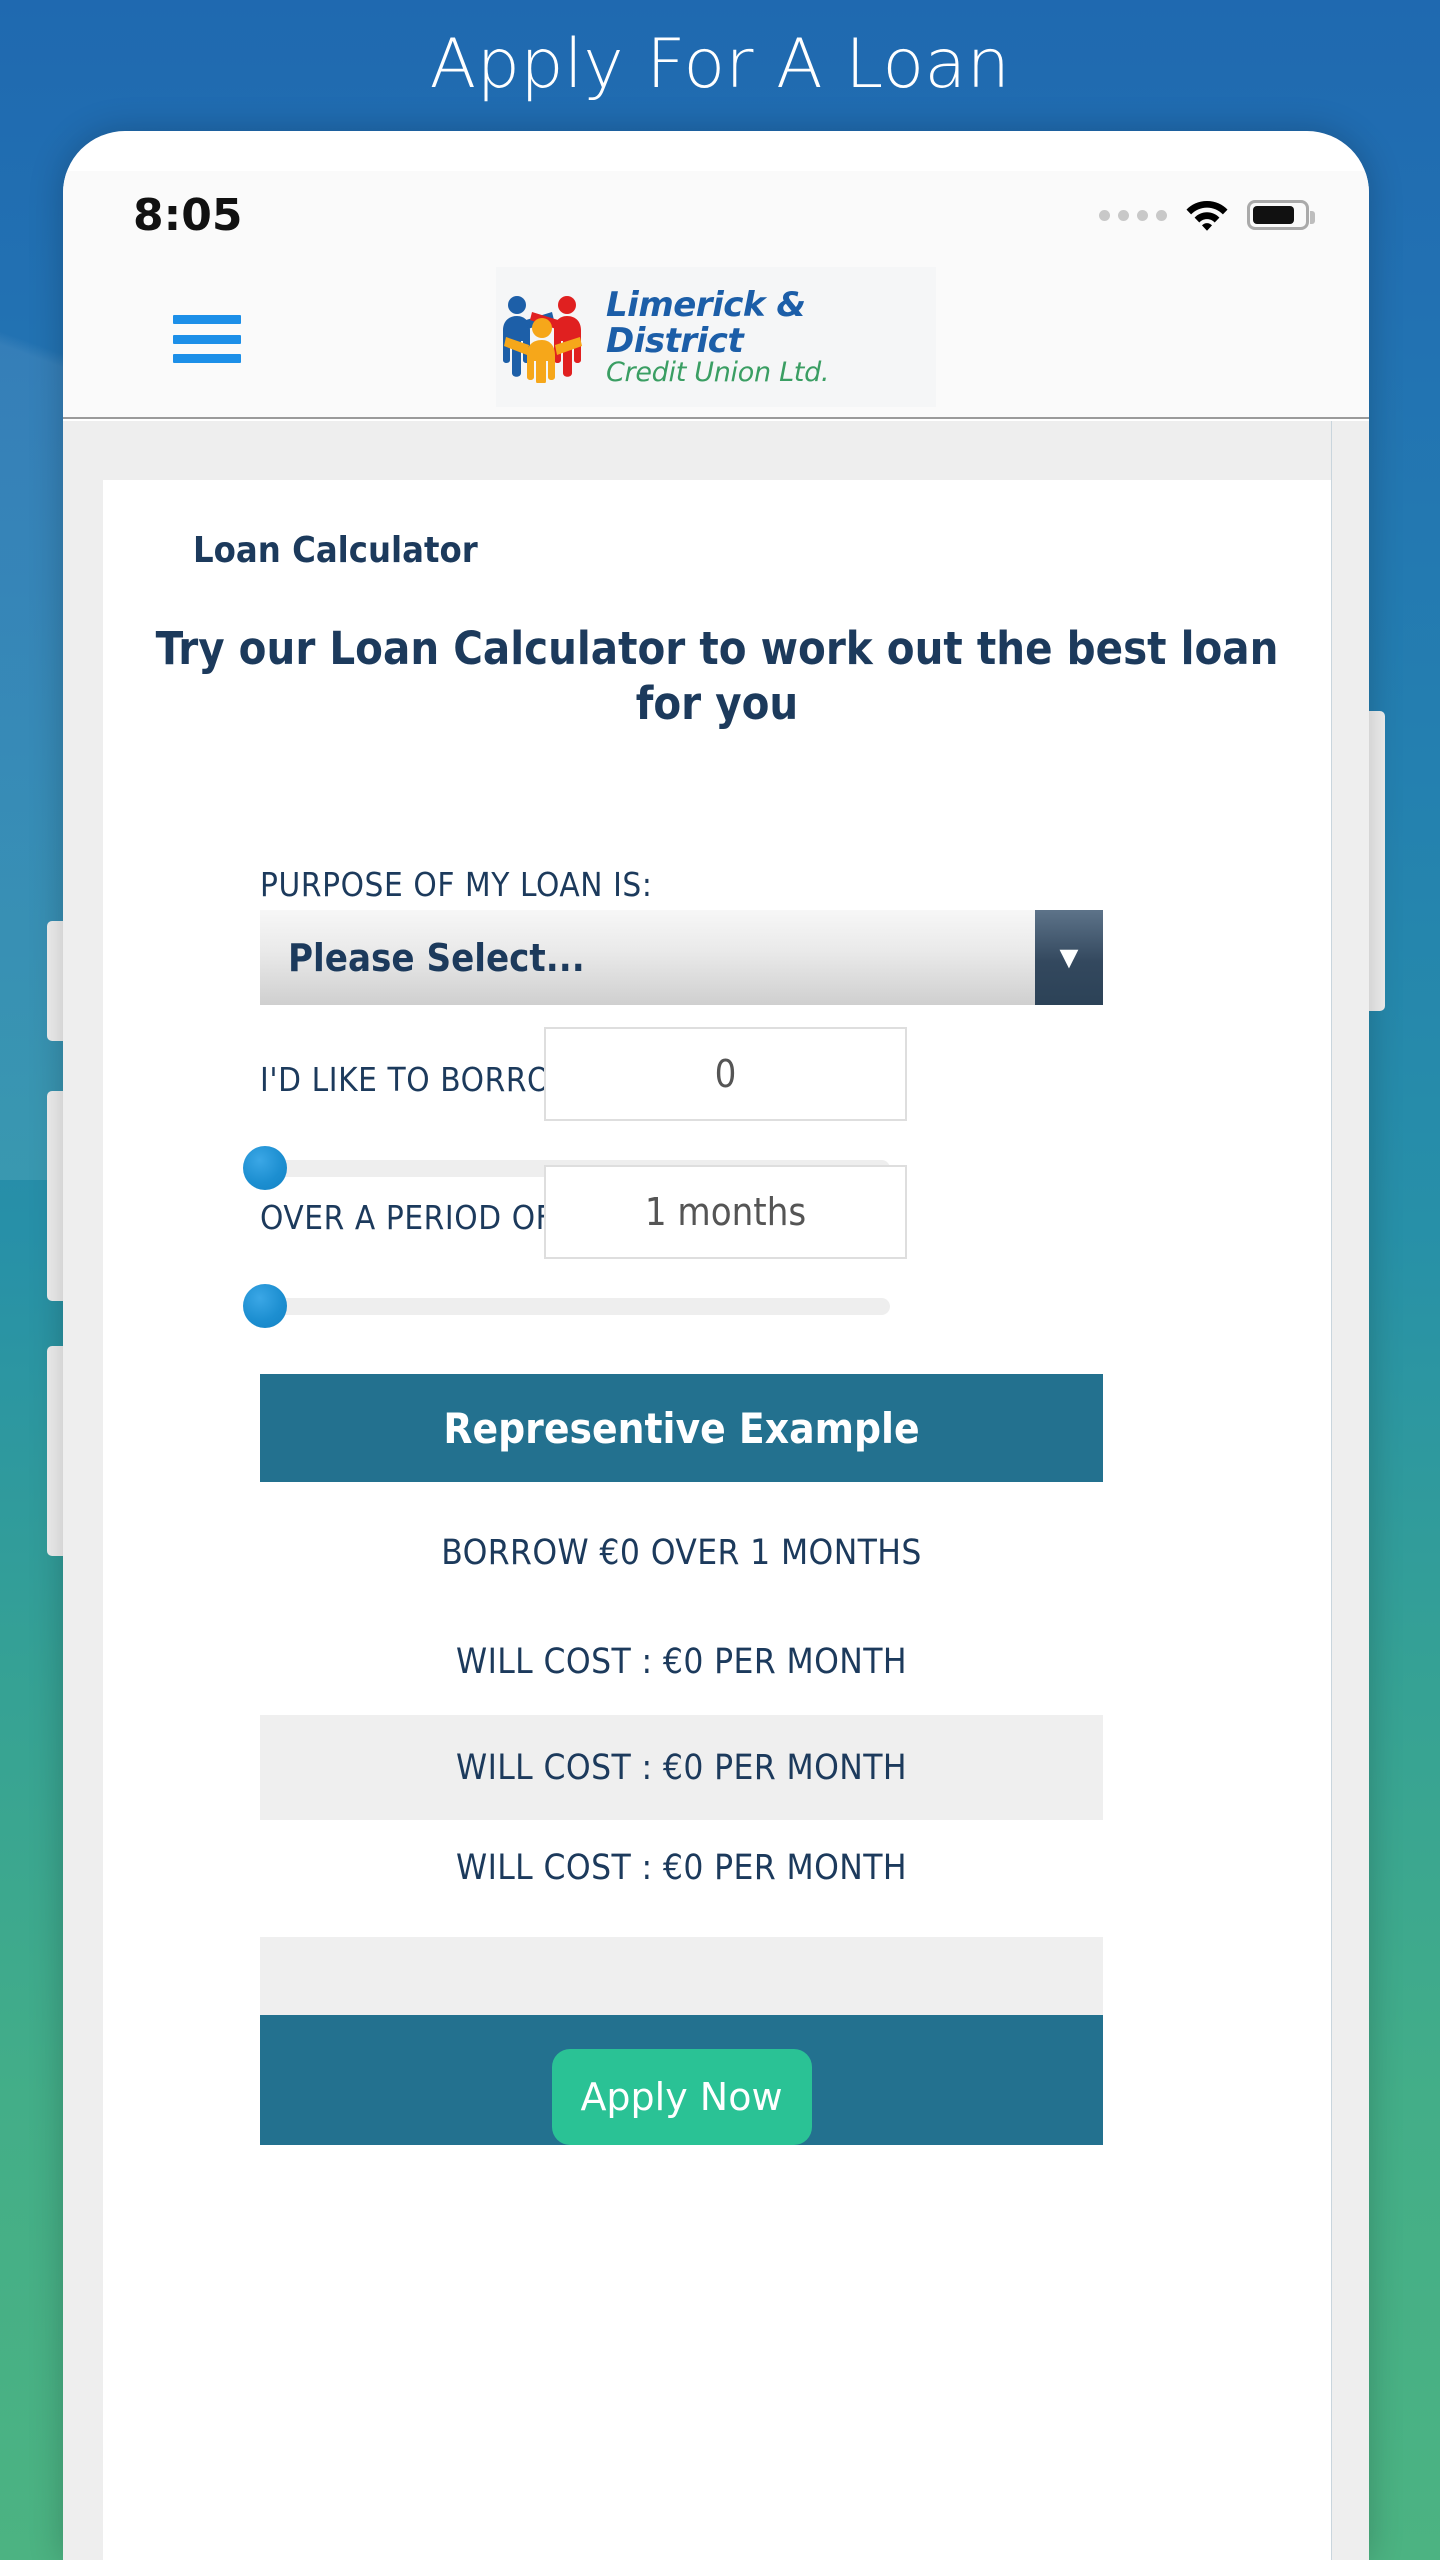 This screenshot has height=2560, width=1440. What do you see at coordinates (425, 1079) in the screenshot?
I see `borrow-label: I'D LIKE TO BORROW:` at bounding box center [425, 1079].